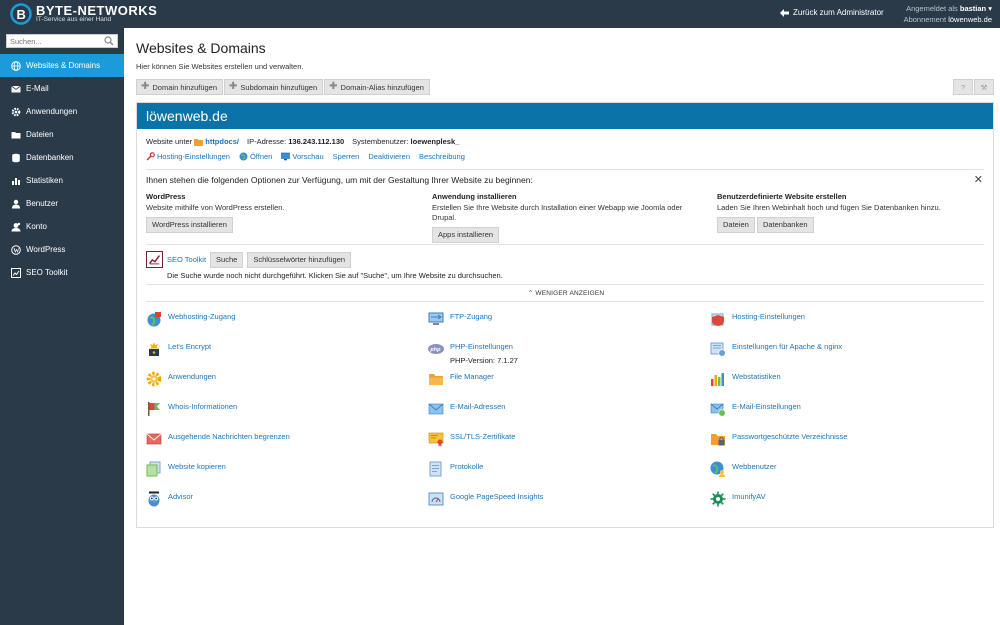 This screenshot has width=1000, height=625. Describe the element at coordinates (62, 272) in the screenshot. I see `sidebar-item-seo-toolkit: SEO Toolkit` at that location.